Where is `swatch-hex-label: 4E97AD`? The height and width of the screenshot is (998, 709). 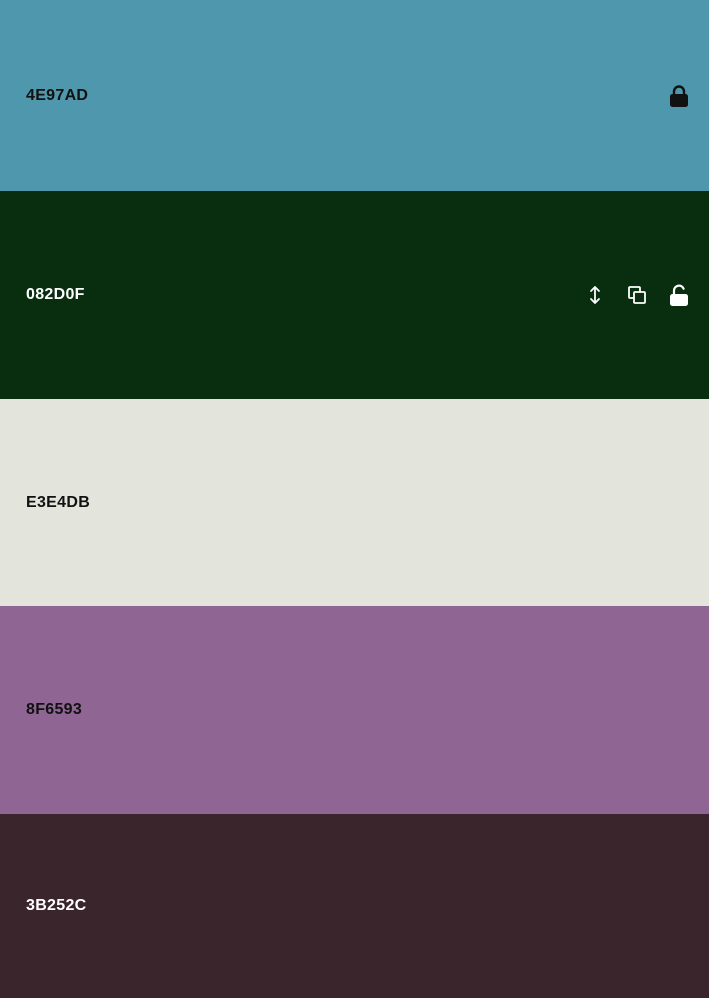 swatch-hex-label: 4E97AD is located at coordinates (57, 95).